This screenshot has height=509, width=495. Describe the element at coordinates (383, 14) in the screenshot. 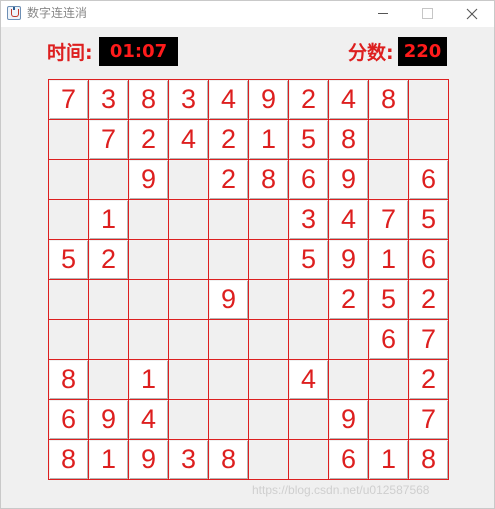

I see `minimize-button` at that location.